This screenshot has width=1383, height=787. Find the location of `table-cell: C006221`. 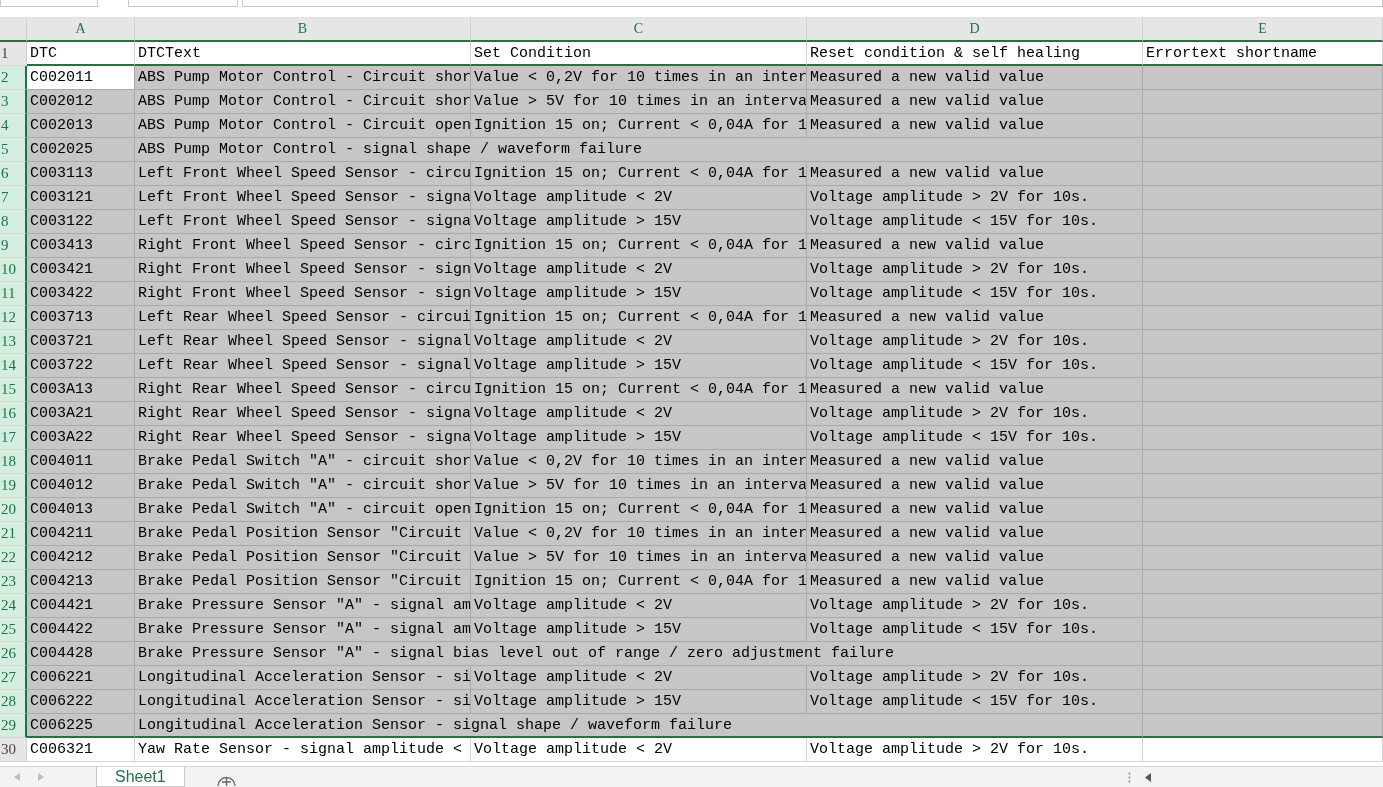

table-cell: C006221 is located at coordinates (81, 678).